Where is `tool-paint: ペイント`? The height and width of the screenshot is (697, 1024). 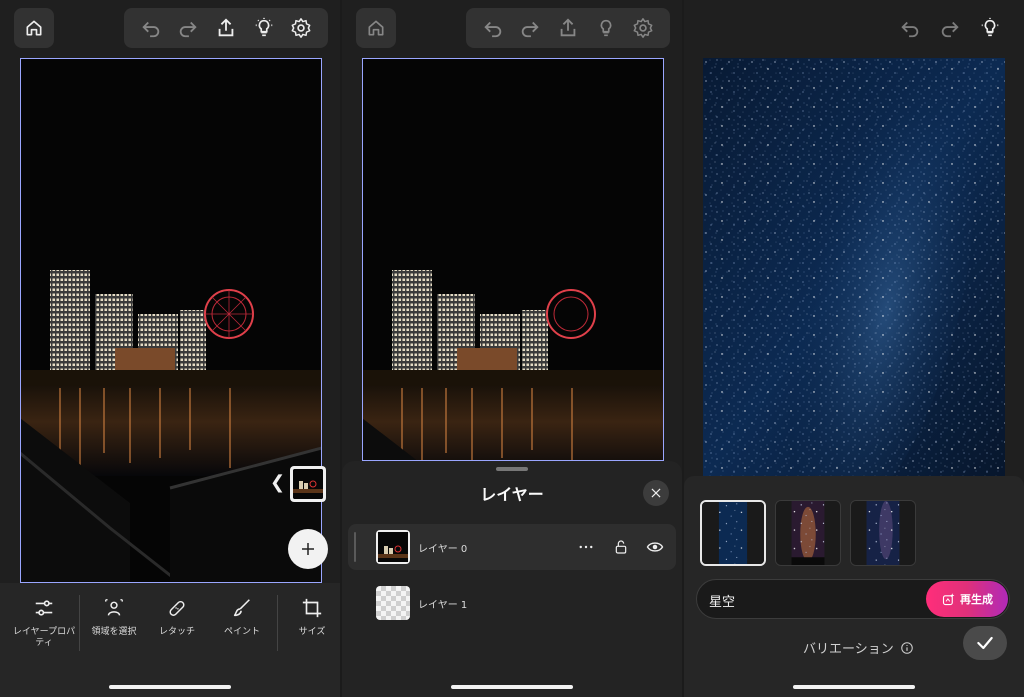 tool-paint: ペイント is located at coordinates (242, 616).